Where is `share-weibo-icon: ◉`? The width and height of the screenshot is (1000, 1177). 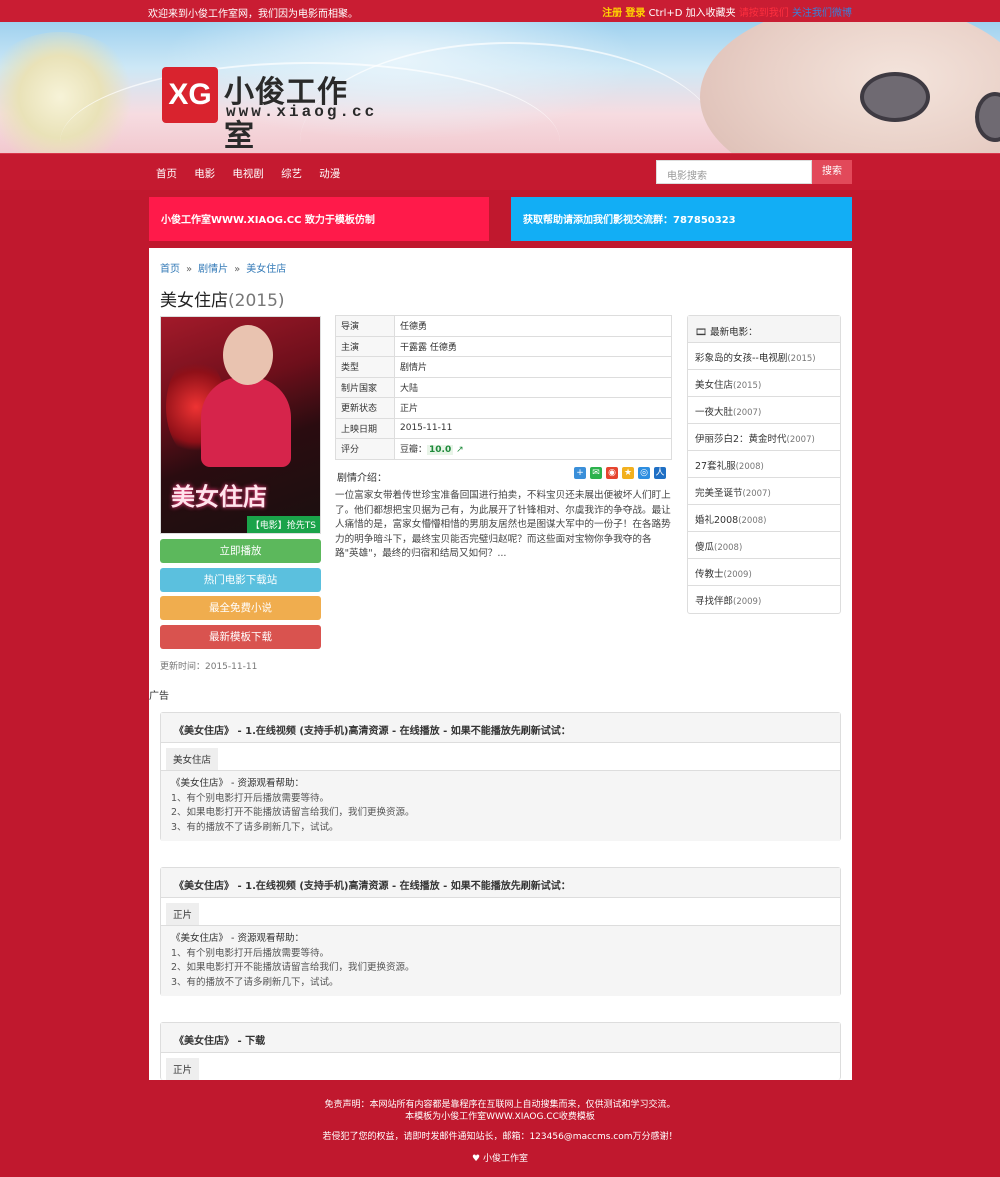
share-weibo-icon: ◉ is located at coordinates (612, 473).